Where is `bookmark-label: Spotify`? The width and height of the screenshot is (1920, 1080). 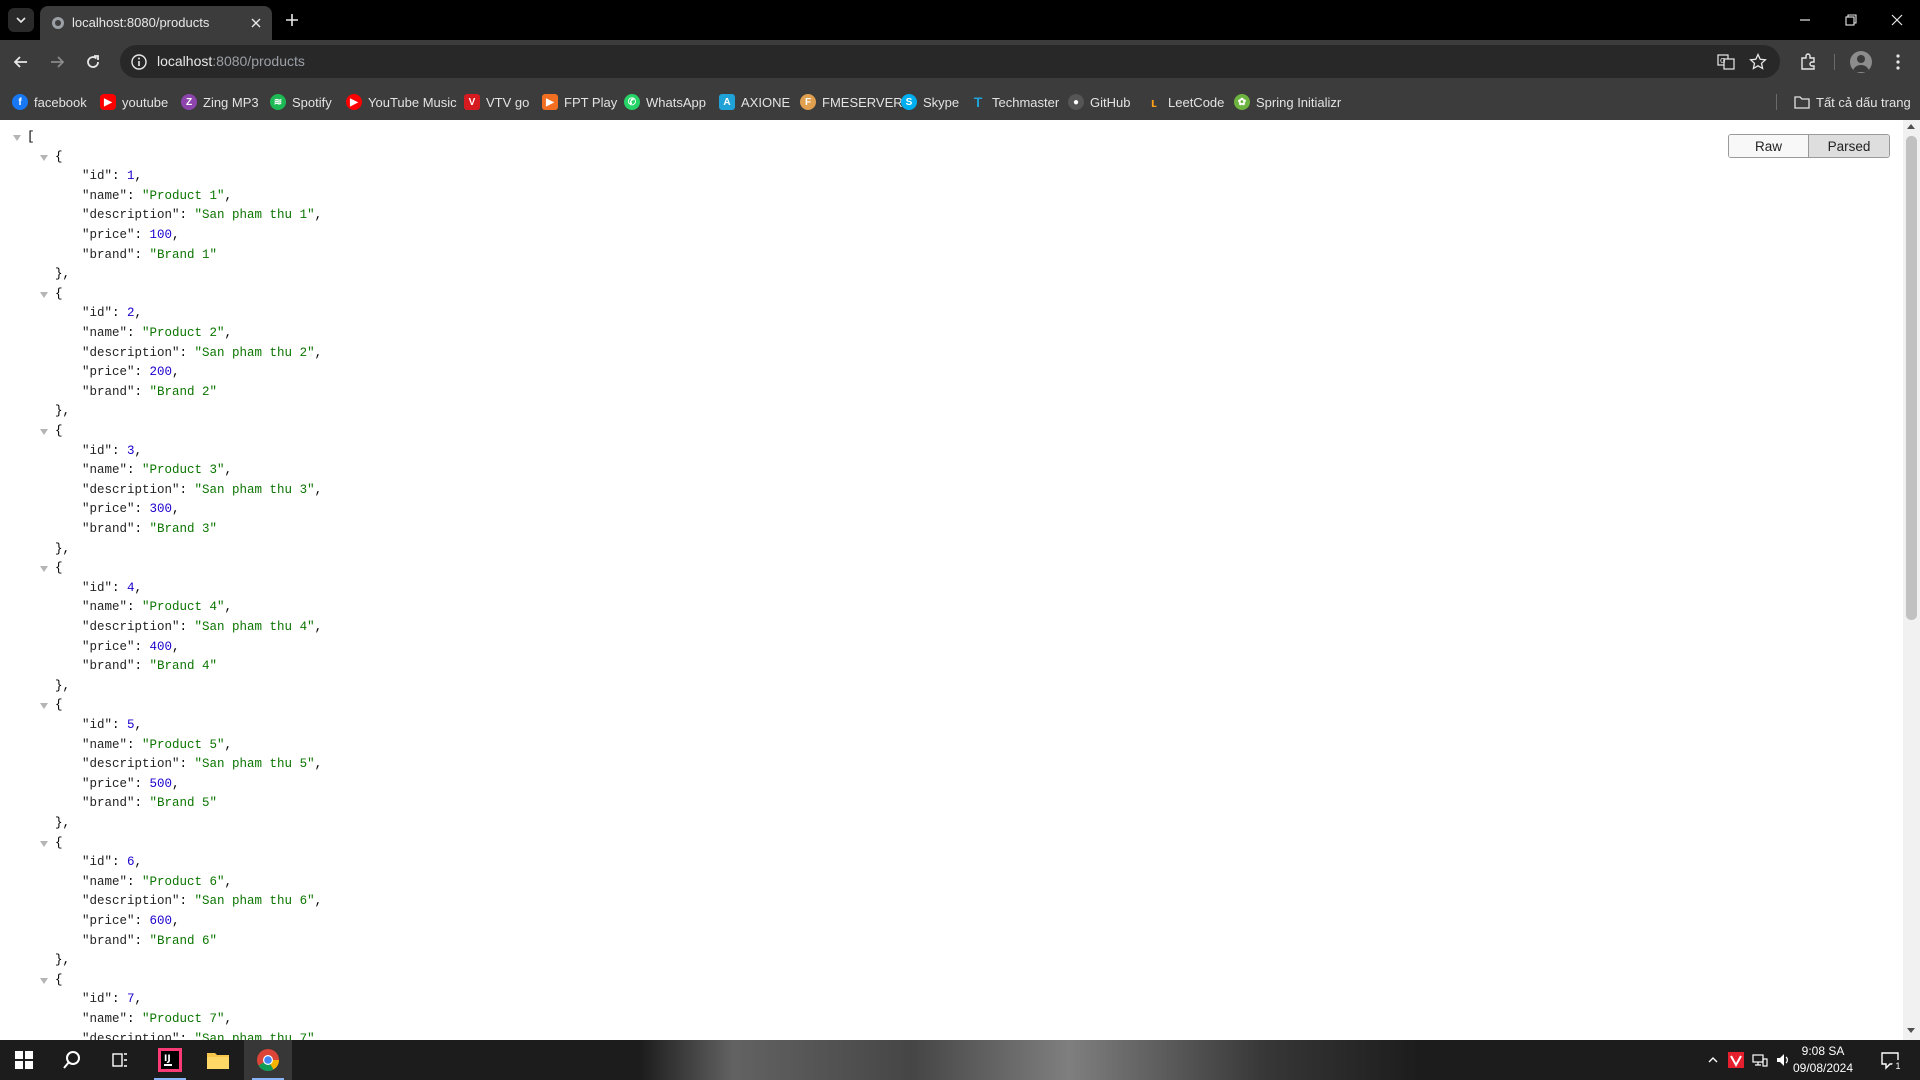 bookmark-label: Spotify is located at coordinates (312, 102).